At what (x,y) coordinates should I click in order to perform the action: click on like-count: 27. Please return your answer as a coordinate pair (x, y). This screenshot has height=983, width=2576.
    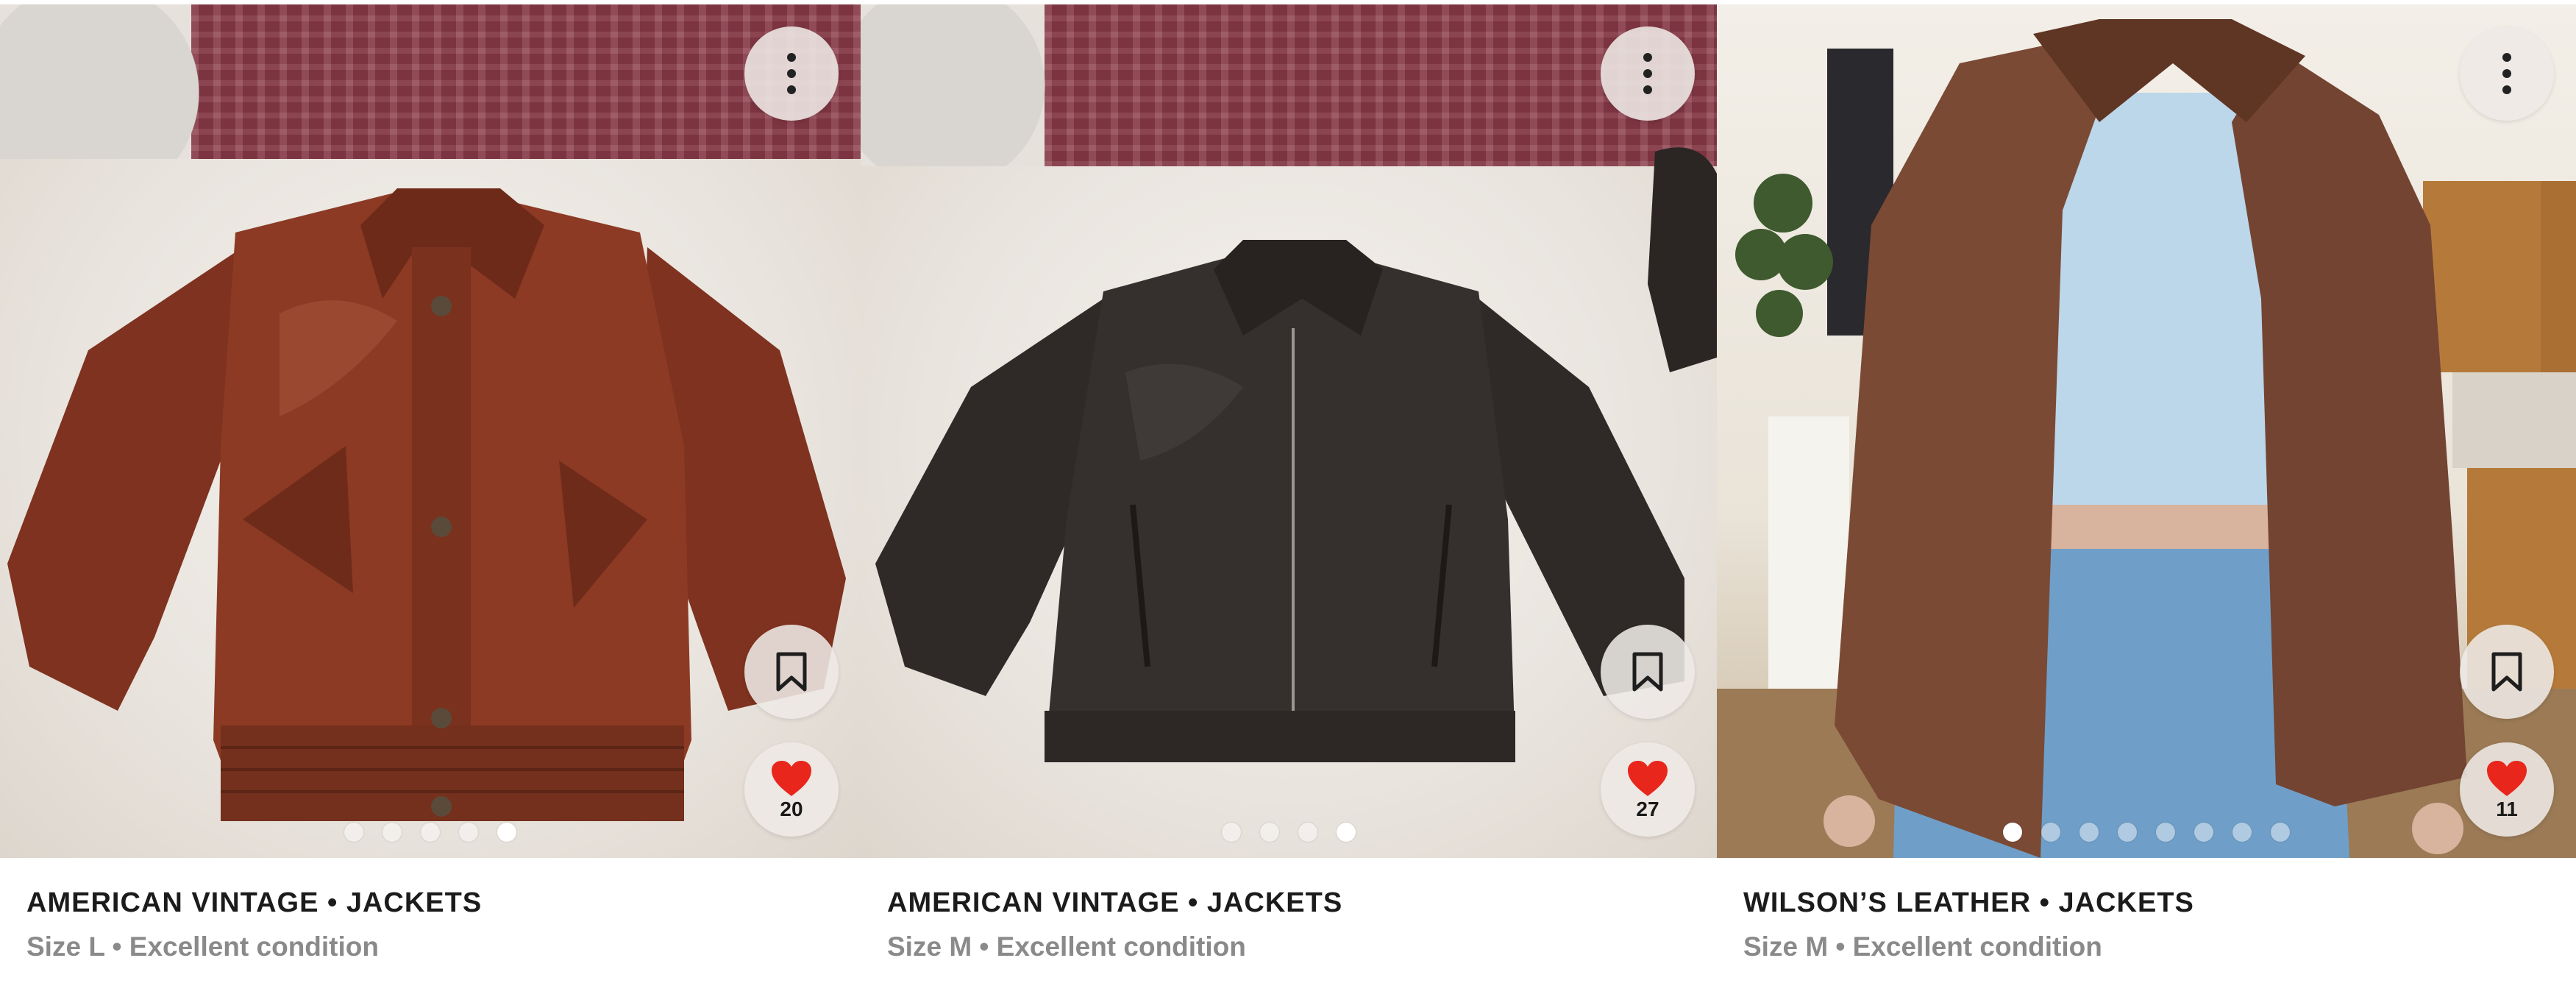
    Looking at the image, I should click on (1647, 809).